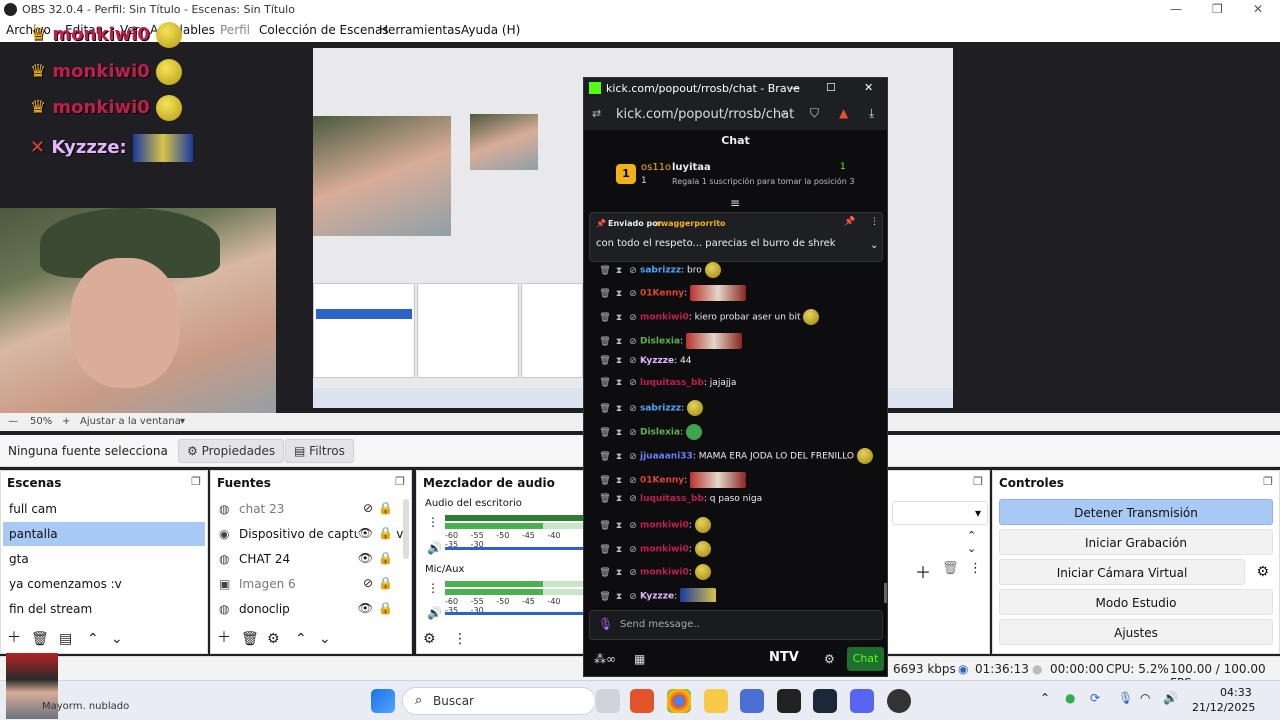  Describe the element at coordinates (308, 584) in the screenshot. I see `source-item: ▣ Imagen 6 ⊘ 🔒` at that location.